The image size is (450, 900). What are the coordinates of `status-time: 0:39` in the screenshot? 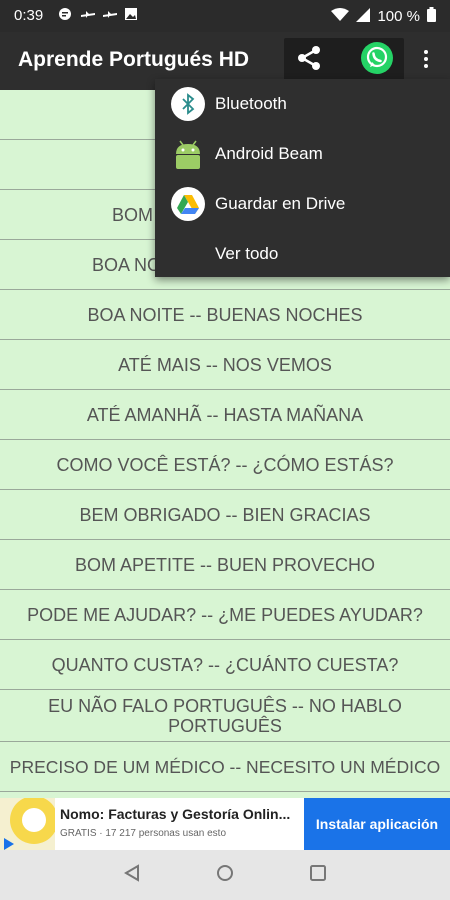 It's located at (29, 15).